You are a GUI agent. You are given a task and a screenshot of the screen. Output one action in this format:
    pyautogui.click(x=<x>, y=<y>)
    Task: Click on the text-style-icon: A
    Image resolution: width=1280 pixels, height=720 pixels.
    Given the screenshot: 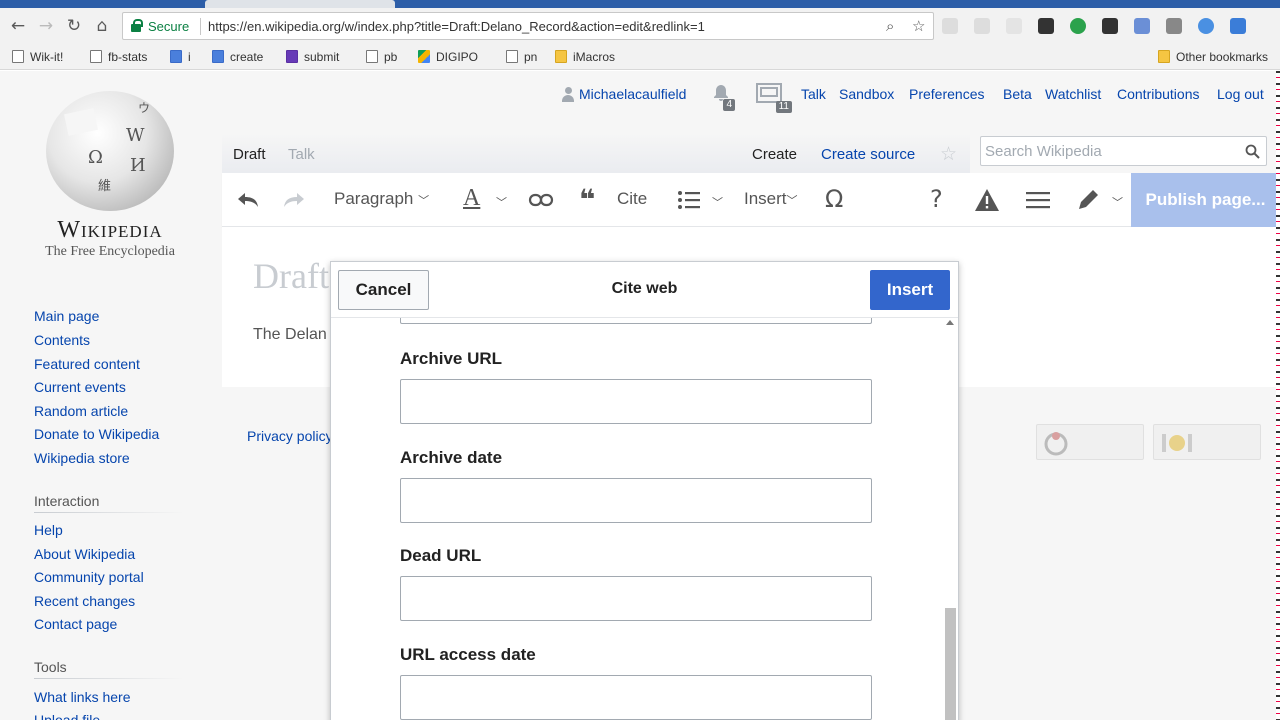 What is the action you would take?
    pyautogui.click(x=471, y=198)
    